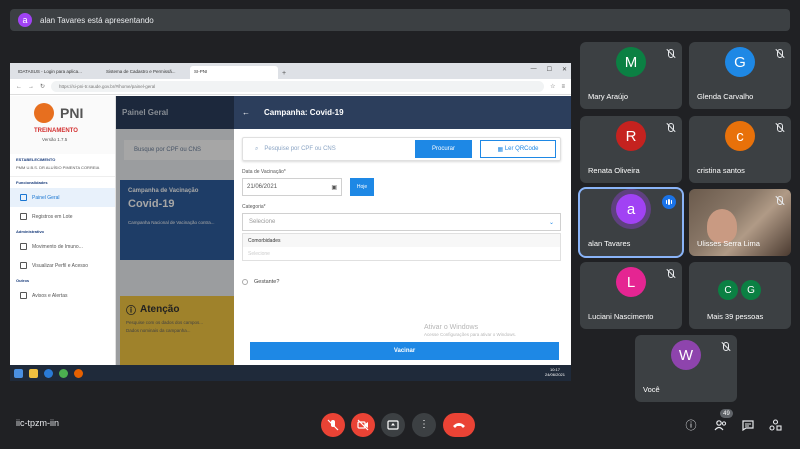  Describe the element at coordinates (400, 20) in the screenshot. I see `presenting-banner: a alan Tavares está apresentando` at that location.